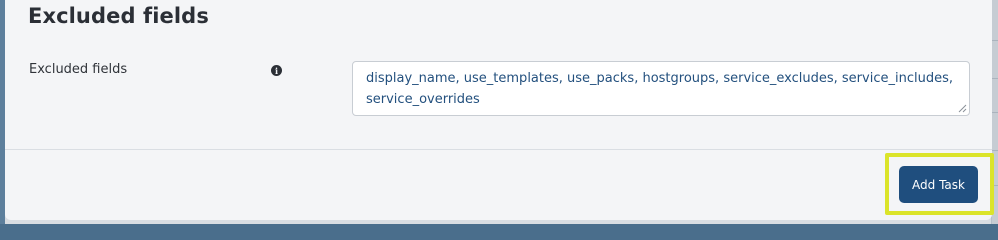  I want to click on info-icon: i, so click(276, 70).